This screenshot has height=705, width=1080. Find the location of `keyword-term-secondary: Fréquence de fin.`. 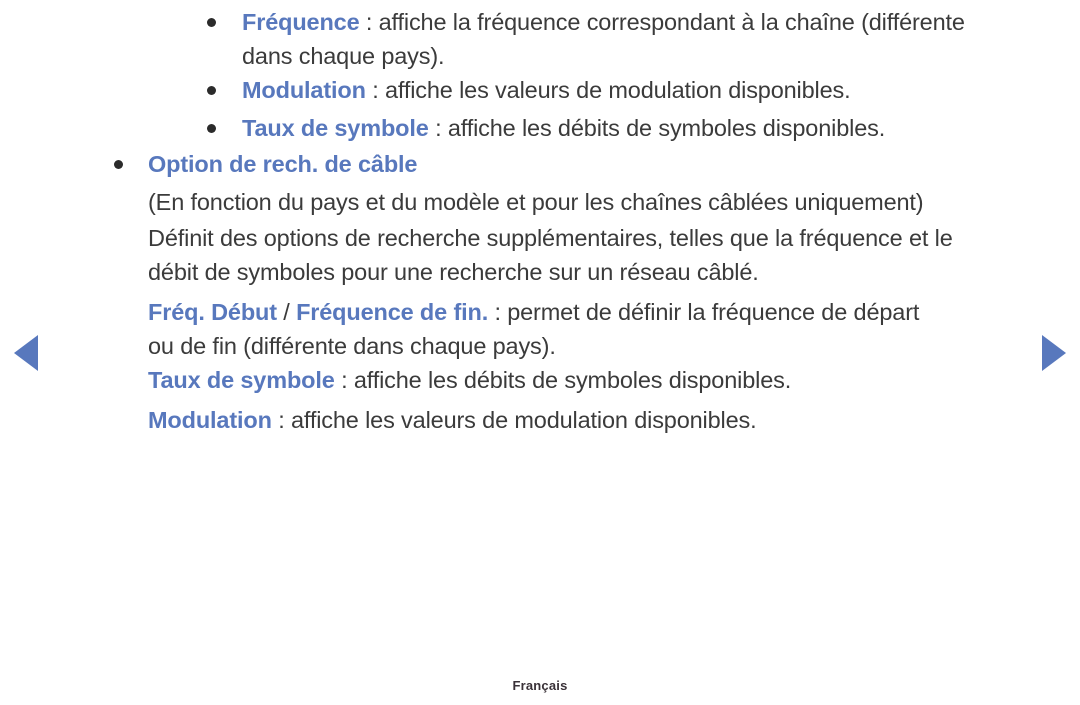

keyword-term-secondary: Fréquence de fin. is located at coordinates (392, 312).